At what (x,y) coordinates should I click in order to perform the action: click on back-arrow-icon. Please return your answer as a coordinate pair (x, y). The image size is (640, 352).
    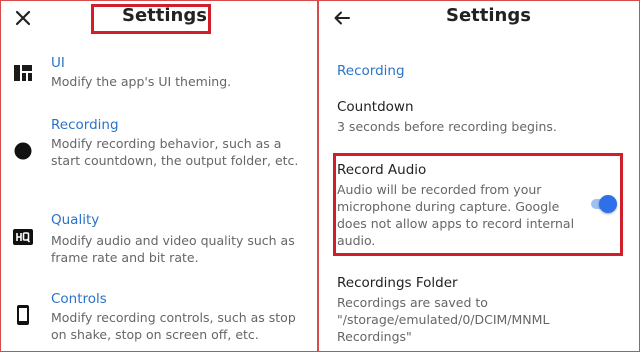
    Looking at the image, I should click on (342, 18).